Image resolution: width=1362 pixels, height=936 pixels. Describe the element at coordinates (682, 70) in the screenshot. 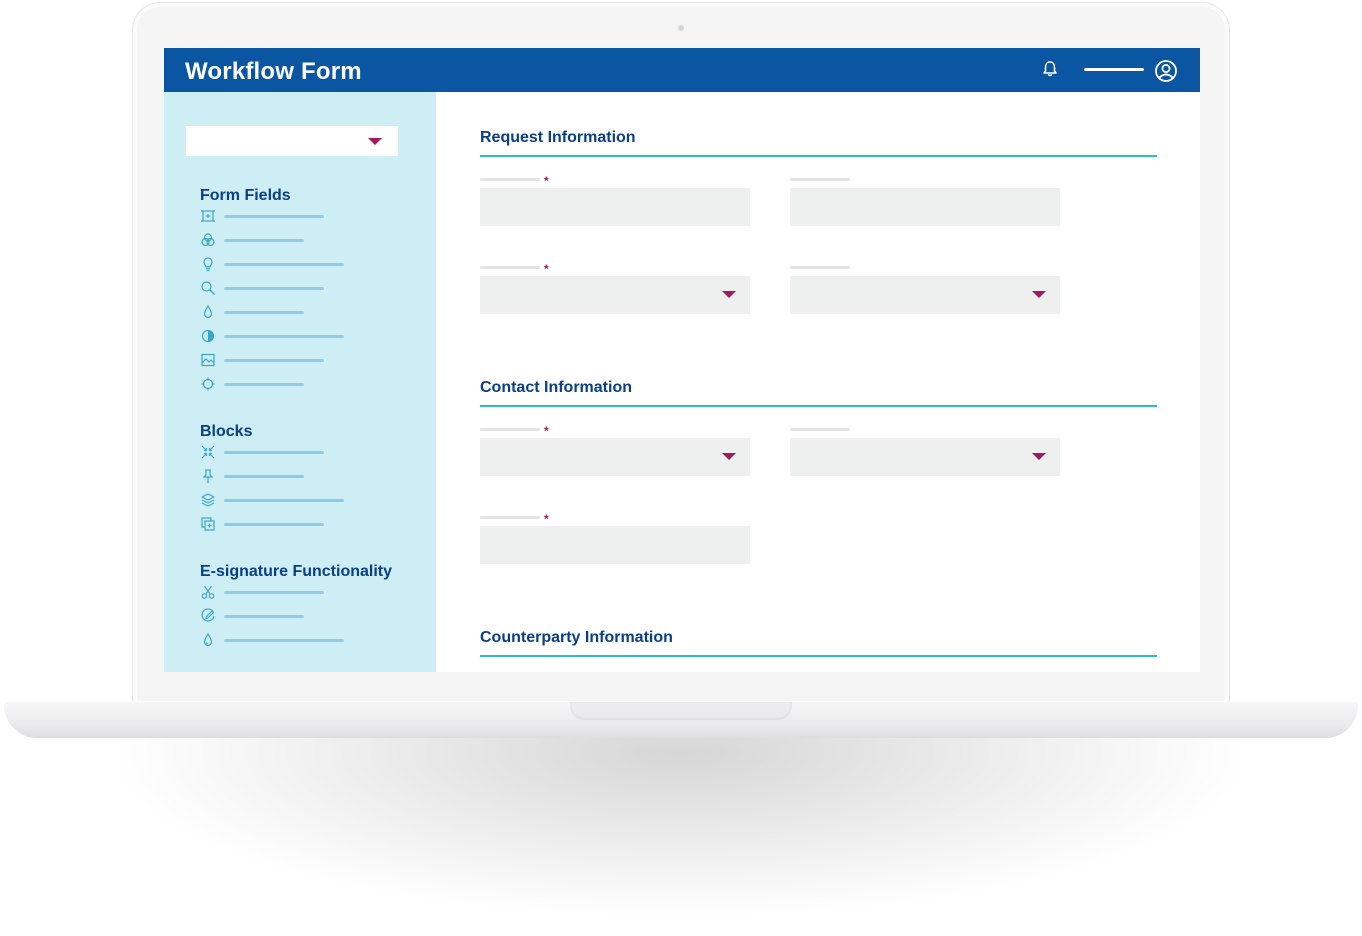

I see `top-bar: Workflow Form` at that location.